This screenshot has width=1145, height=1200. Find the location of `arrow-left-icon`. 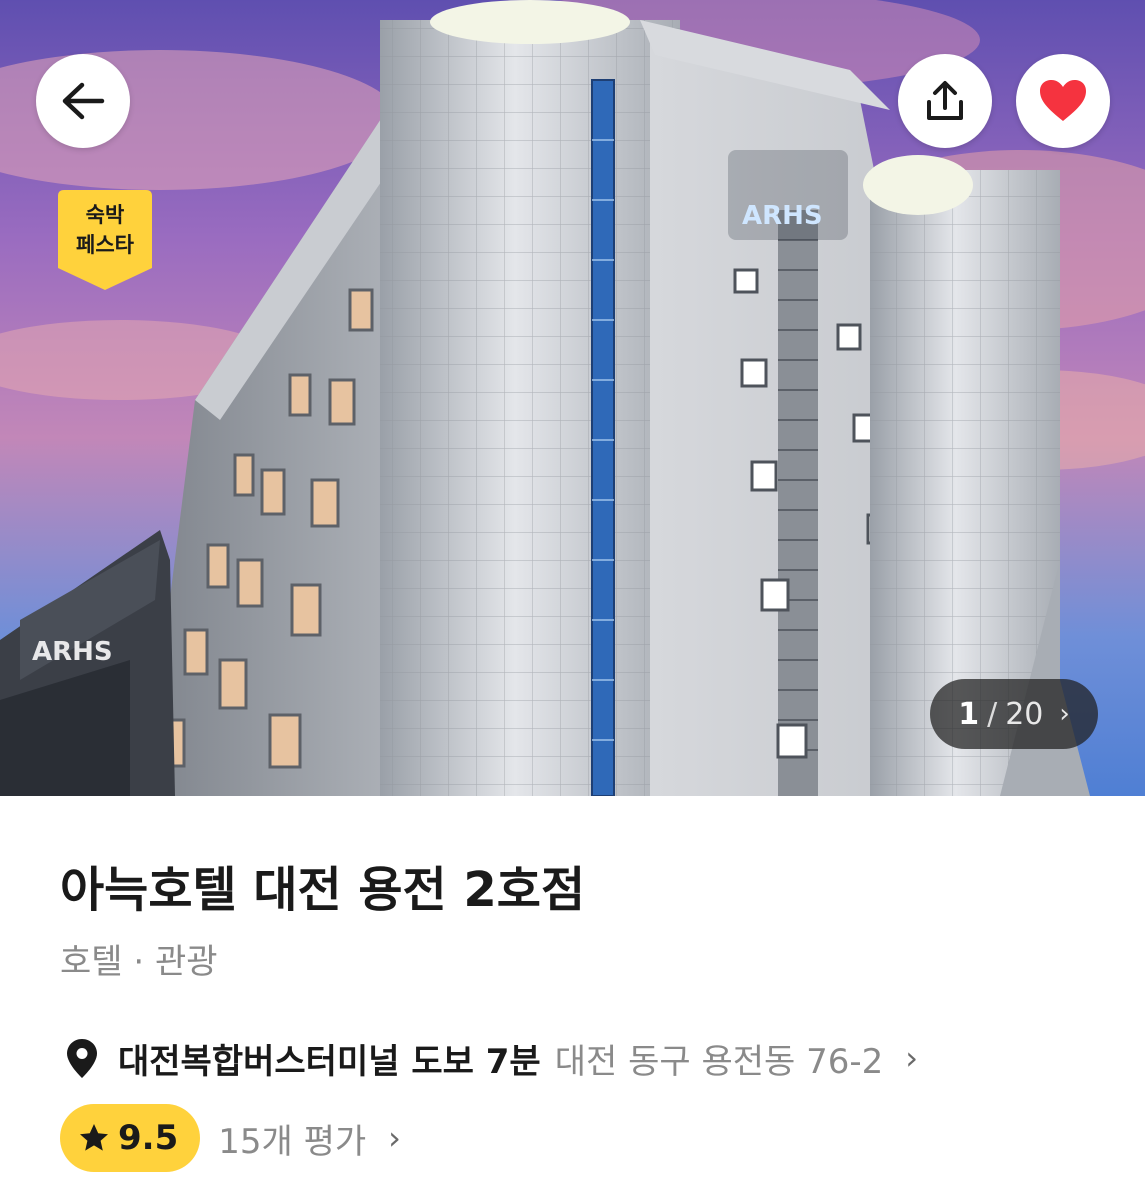

arrow-left-icon is located at coordinates (83, 101).